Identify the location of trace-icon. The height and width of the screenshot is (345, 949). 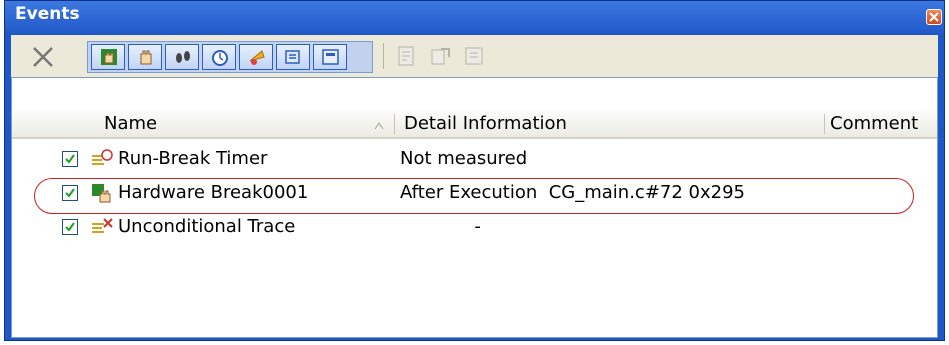
(183, 57).